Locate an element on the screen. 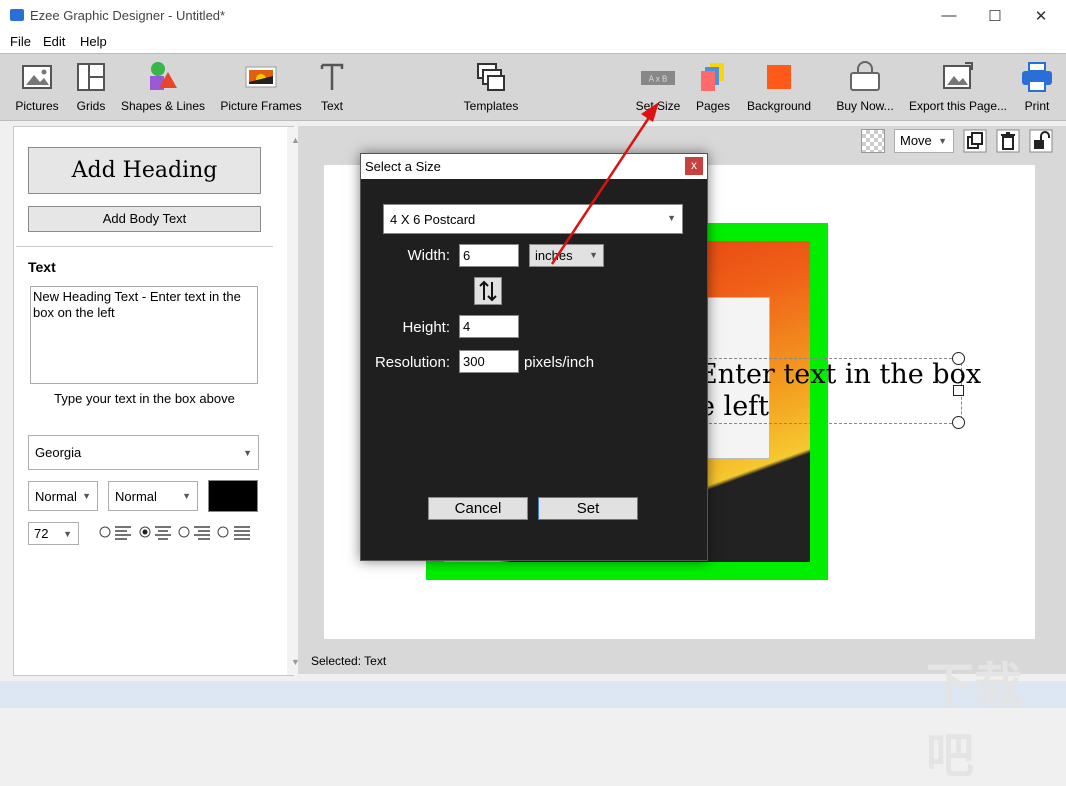 This screenshot has height=786, width=1066. shopping-bag-icon is located at coordinates (865, 76).